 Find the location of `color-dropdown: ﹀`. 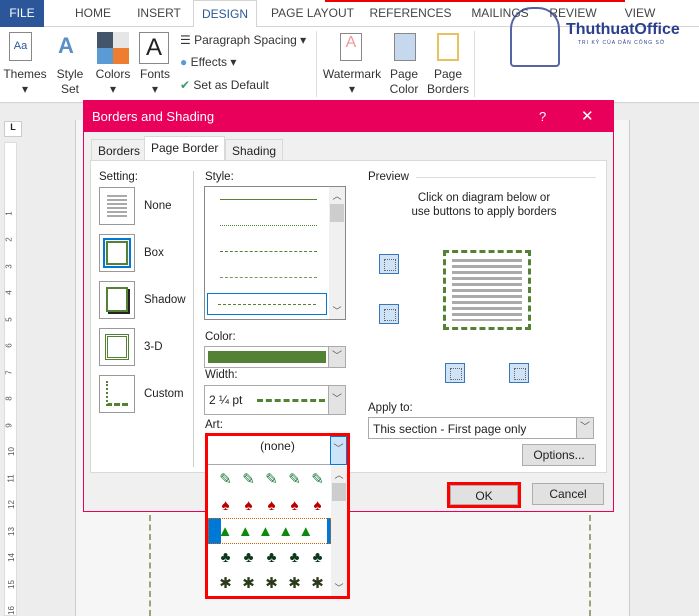

color-dropdown: ﹀ is located at coordinates (275, 357).